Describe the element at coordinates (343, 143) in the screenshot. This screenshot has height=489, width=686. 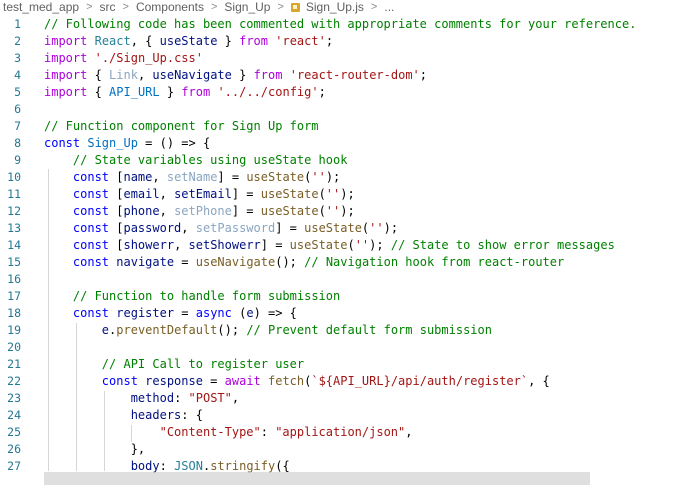
I see `code-line: 8 const Sign_Up = () => {` at that location.